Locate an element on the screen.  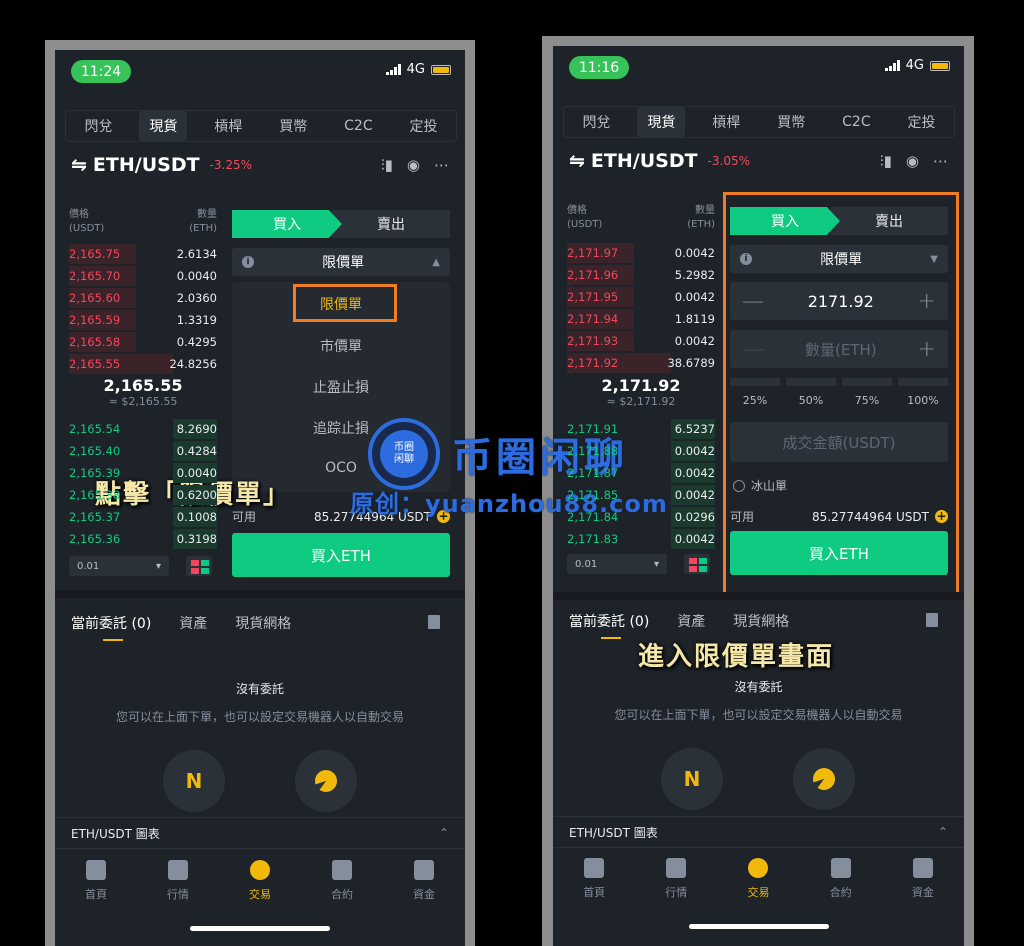
bottom-nav: 首頁 行情 交易 合約 資金 is located at coordinates (758, 879).